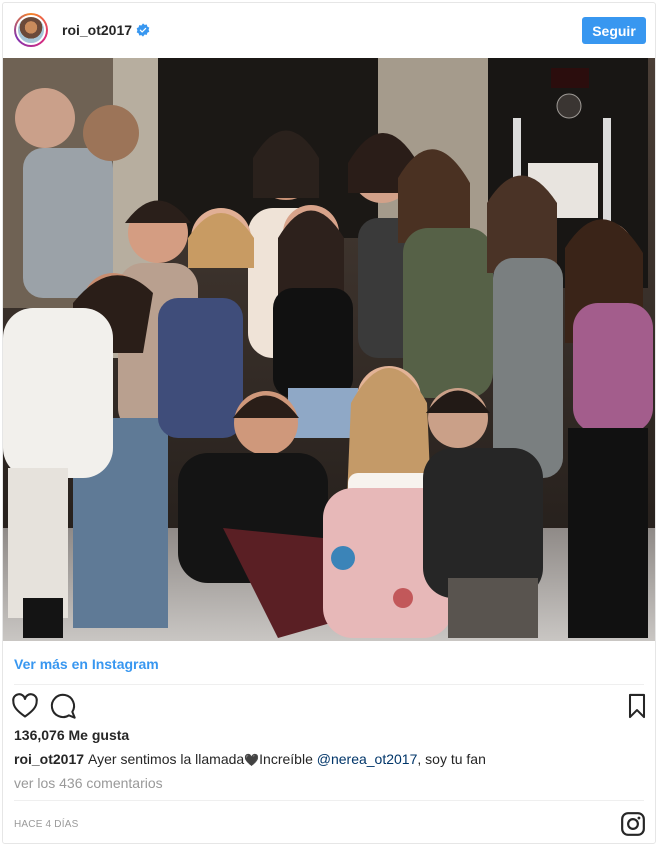  What do you see at coordinates (329, 31) in the screenshot?
I see `post-header: roi_ot2017 Seguir` at bounding box center [329, 31].